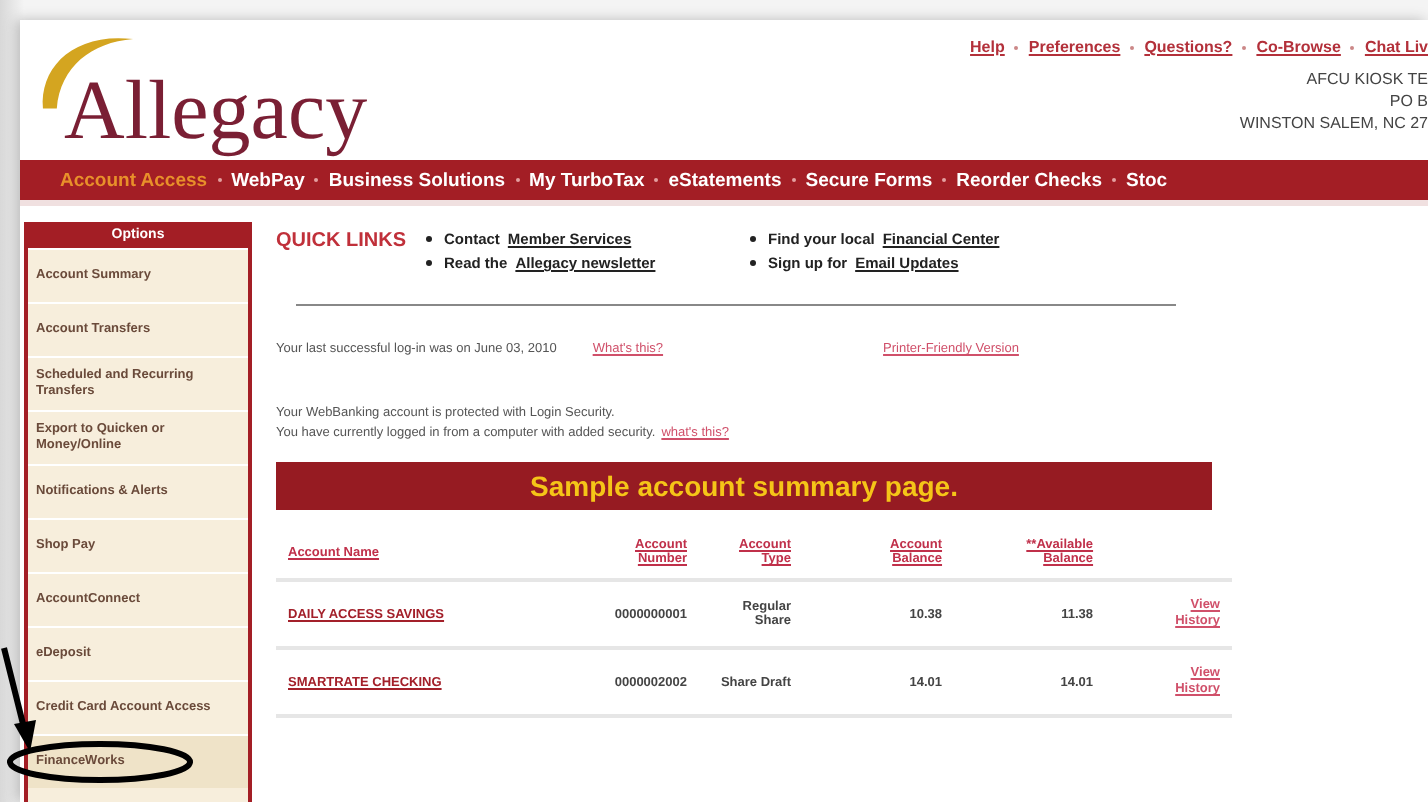 Image resolution: width=1428 pixels, height=802 pixels. What do you see at coordinates (987, 47) in the screenshot?
I see `top-link: Help` at bounding box center [987, 47].